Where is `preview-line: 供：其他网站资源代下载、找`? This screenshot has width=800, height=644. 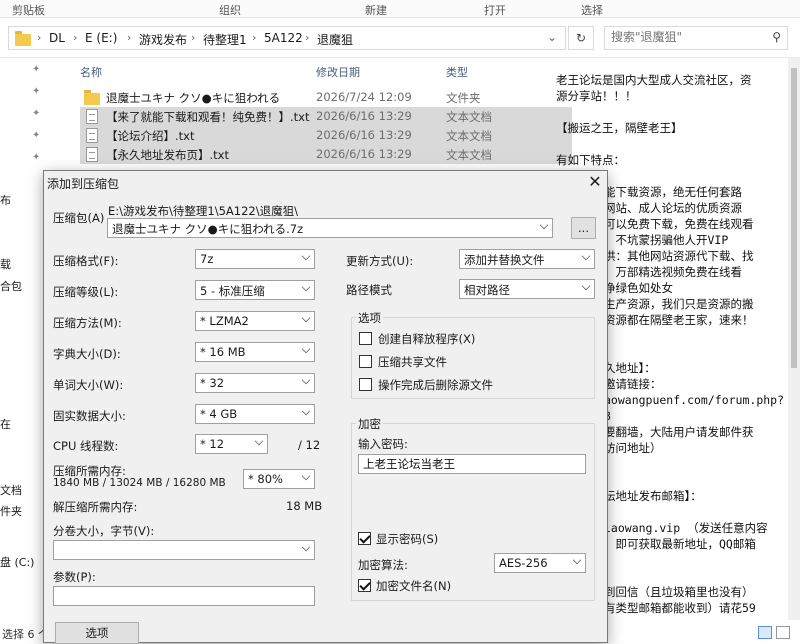 preview-line: 供：其他网站资源代下载、找 is located at coordinates (679, 256).